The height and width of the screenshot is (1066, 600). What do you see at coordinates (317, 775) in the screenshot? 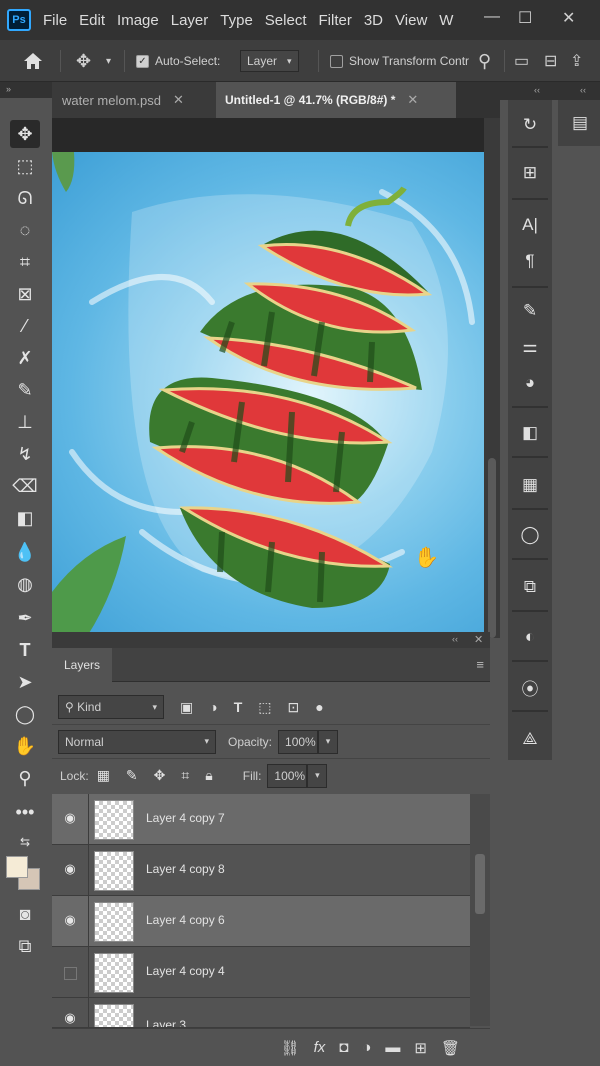
I see `fill-slider-toggle: ▾` at bounding box center [317, 775].